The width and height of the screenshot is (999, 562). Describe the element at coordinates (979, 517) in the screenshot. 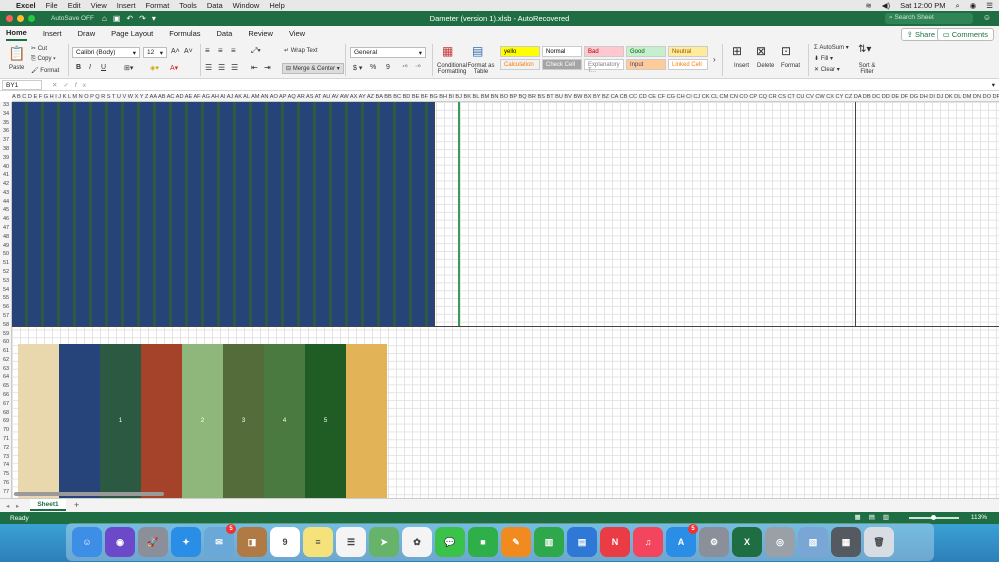

I see `zoom-level: 113%` at that location.